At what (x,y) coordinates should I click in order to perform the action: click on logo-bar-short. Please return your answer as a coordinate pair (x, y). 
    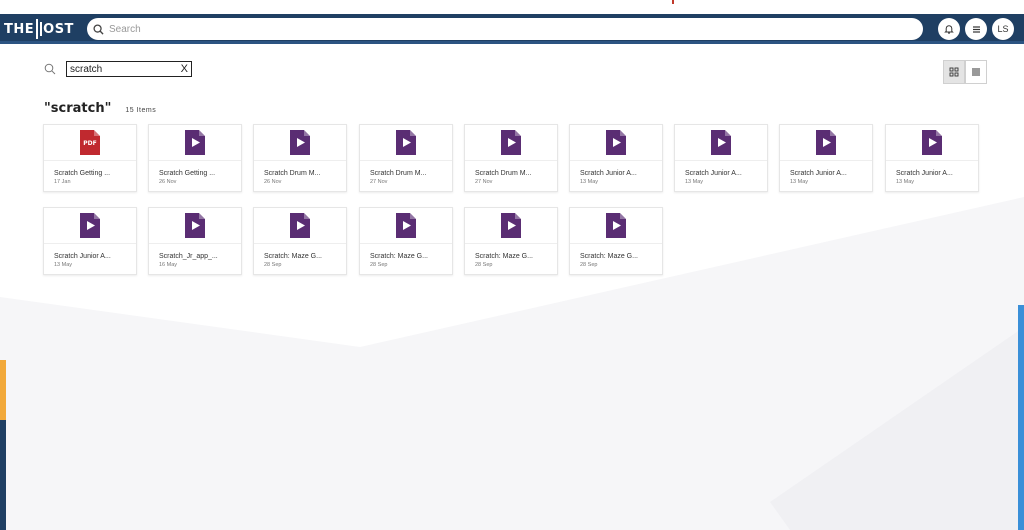
    Looking at the image, I should click on (41, 29).